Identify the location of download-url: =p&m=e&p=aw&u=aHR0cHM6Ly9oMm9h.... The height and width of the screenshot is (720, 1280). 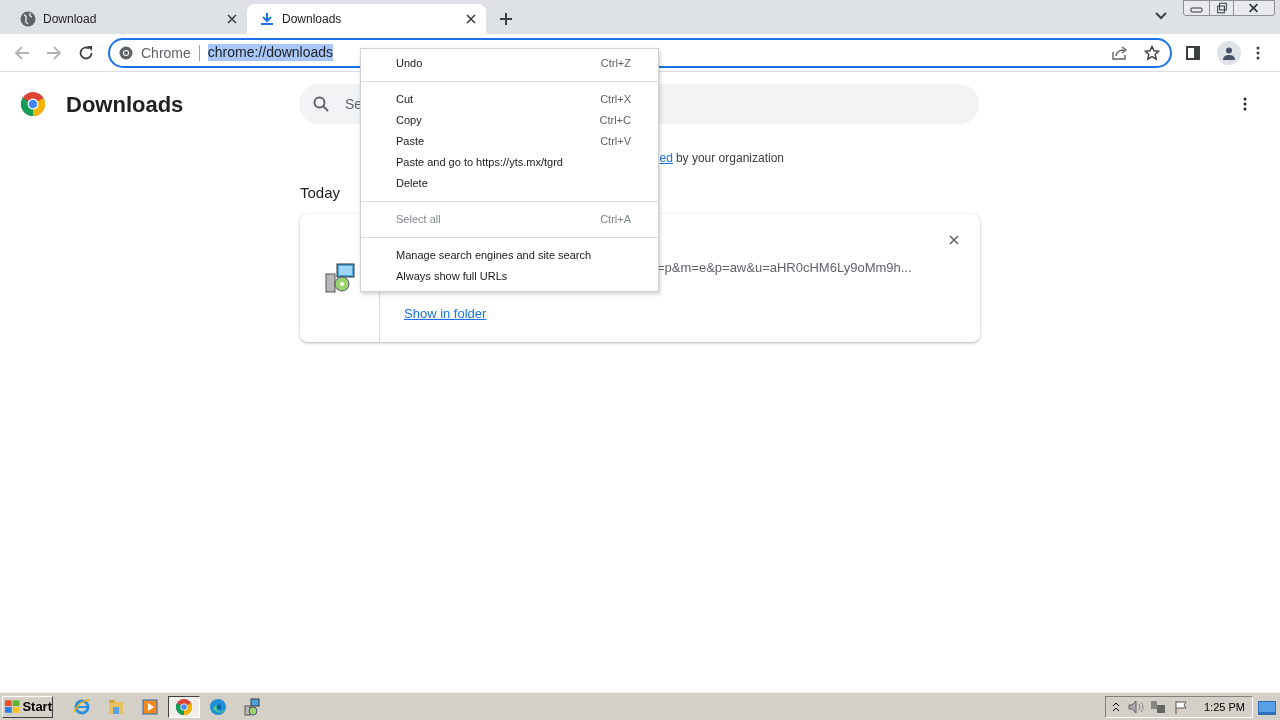
(784, 267).